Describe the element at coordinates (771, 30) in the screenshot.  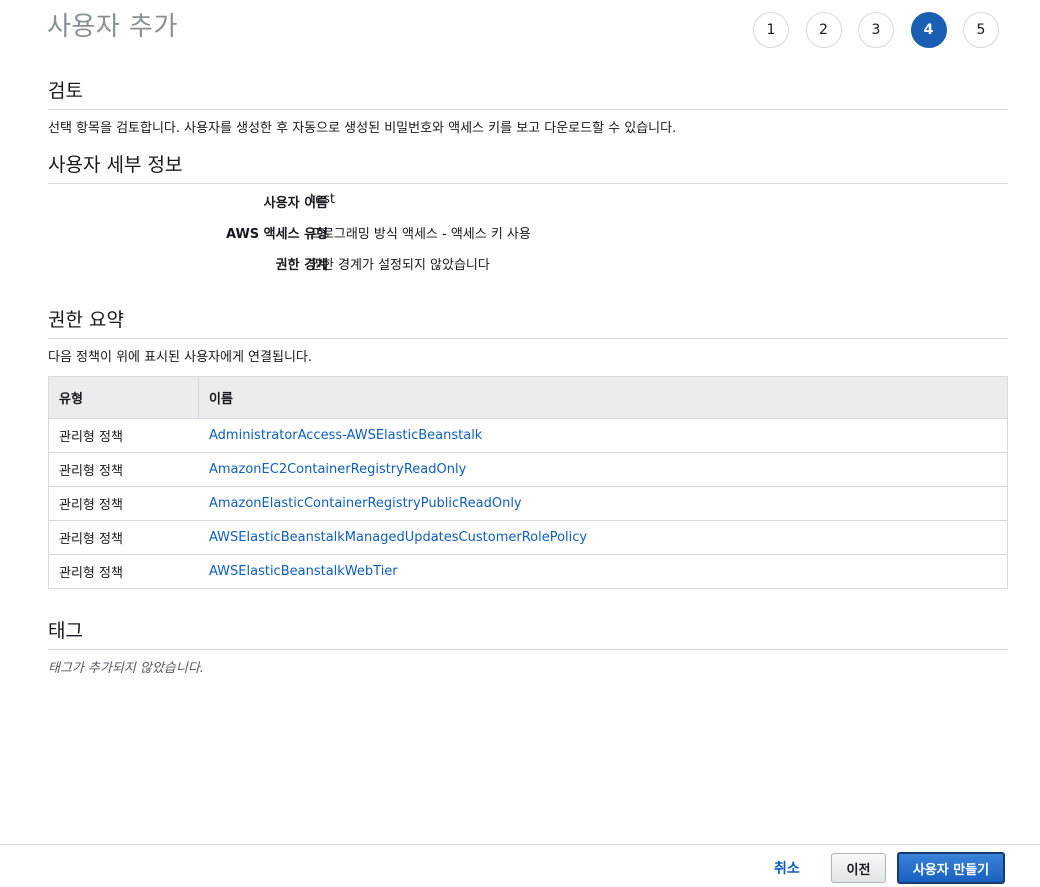
I see `step-1: 1` at that location.